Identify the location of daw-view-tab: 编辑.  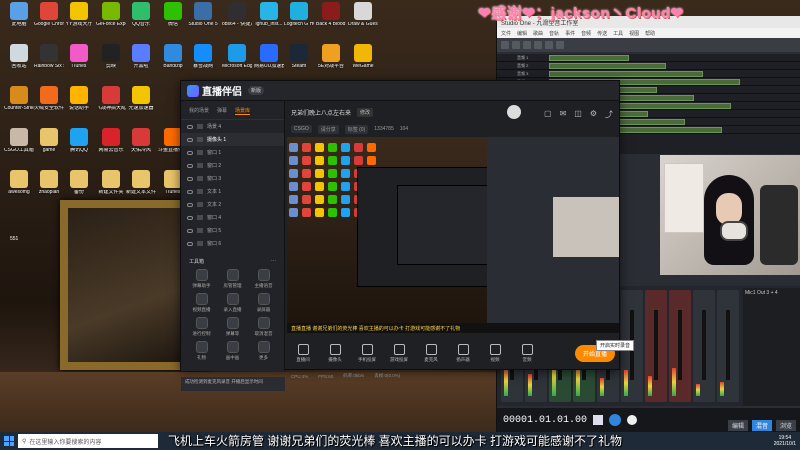
(737, 425).